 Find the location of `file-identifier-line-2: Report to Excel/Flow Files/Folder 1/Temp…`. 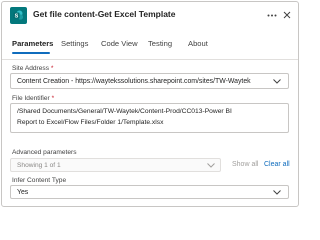

file-identifier-line-2: Report to Excel/Flow Files/Folder 1/Temp… is located at coordinates (90, 122).